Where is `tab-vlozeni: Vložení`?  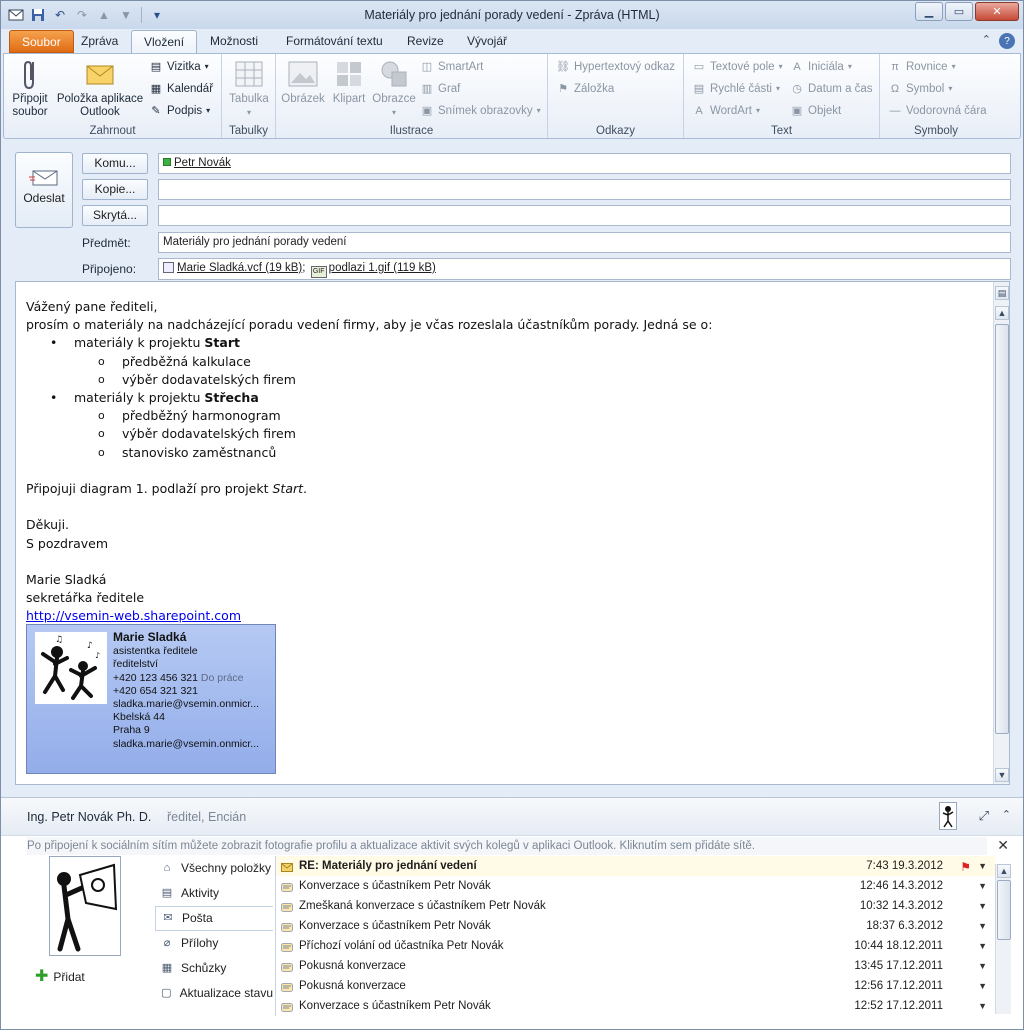
tab-vlozeni: Vložení is located at coordinates (164, 41).